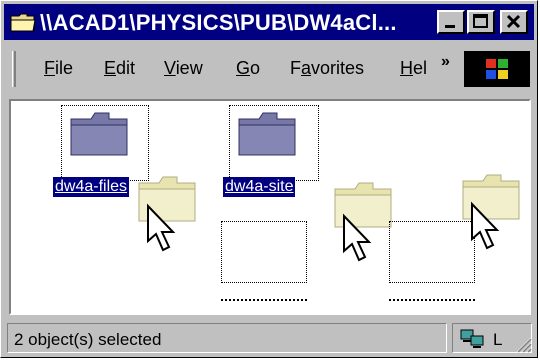  I want to click on status-selection-pane: 2 object(s) selected, so click(227, 338).